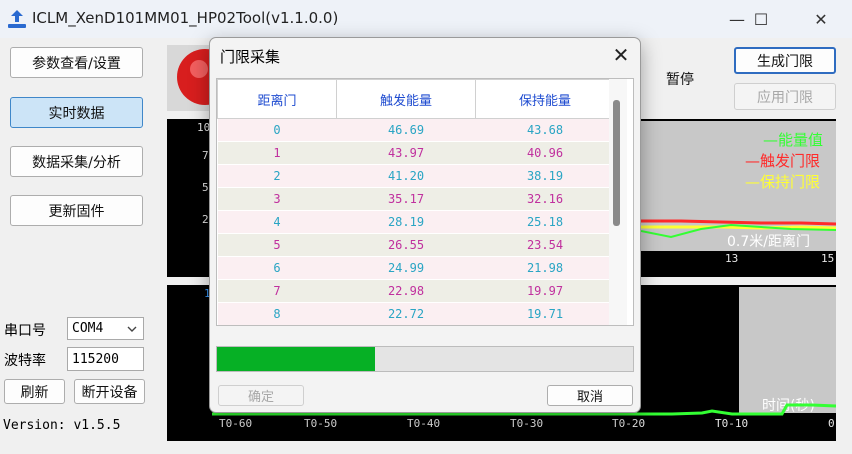  What do you see at coordinates (406, 245) in the screenshot?
I see `cell-trigger: 26.55` at bounding box center [406, 245].